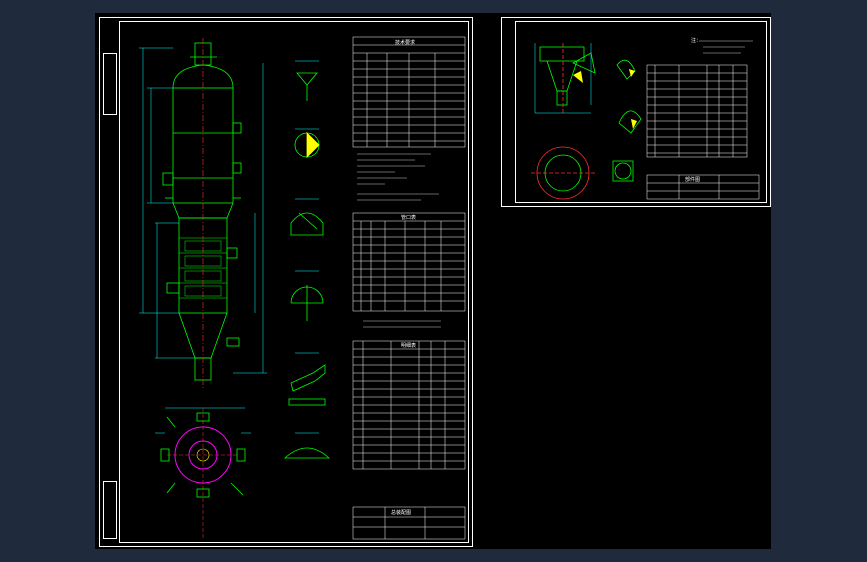 The image size is (867, 562). What do you see at coordinates (693, 180) in the screenshot?
I see `right-title-block-text: 部件图` at bounding box center [693, 180].